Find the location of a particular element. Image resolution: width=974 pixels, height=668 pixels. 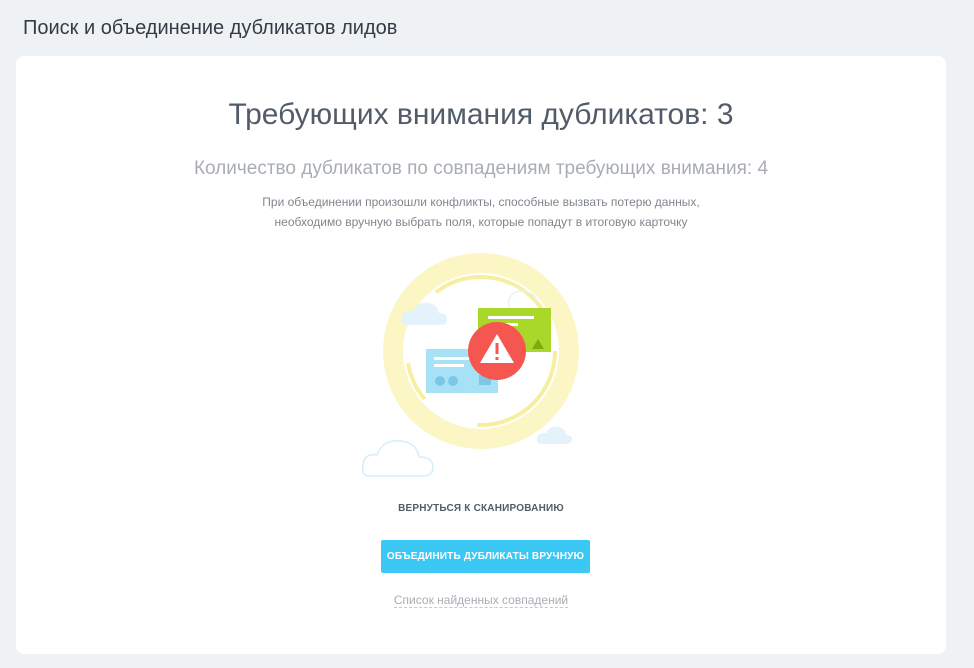

merge-duplicates-manually-button: ОБЪЕДИНИТЬ ДУБЛИКАТЫ ВРУЧНУЮ is located at coordinates (485, 556).